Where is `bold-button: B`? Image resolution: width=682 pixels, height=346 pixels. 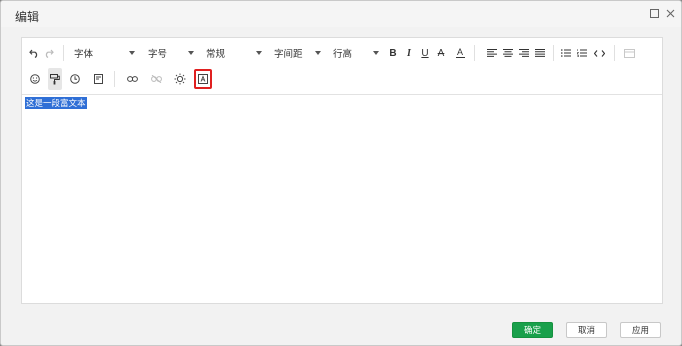 bold-button: B is located at coordinates (393, 53).